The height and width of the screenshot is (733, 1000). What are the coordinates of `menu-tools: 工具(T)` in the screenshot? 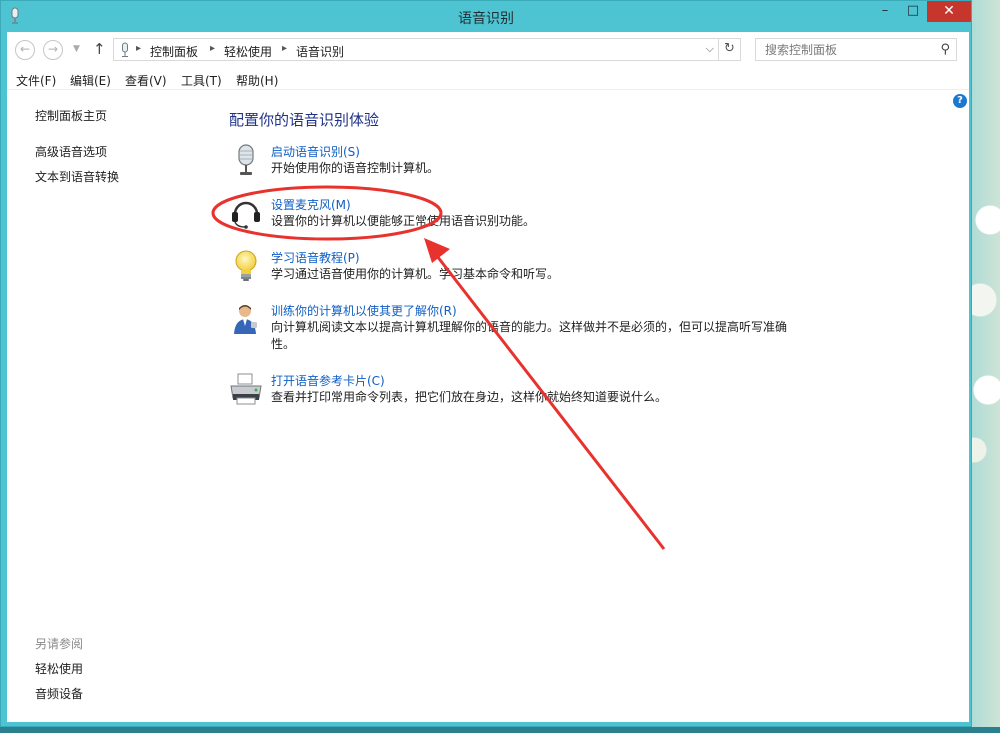 It's located at (201, 80).